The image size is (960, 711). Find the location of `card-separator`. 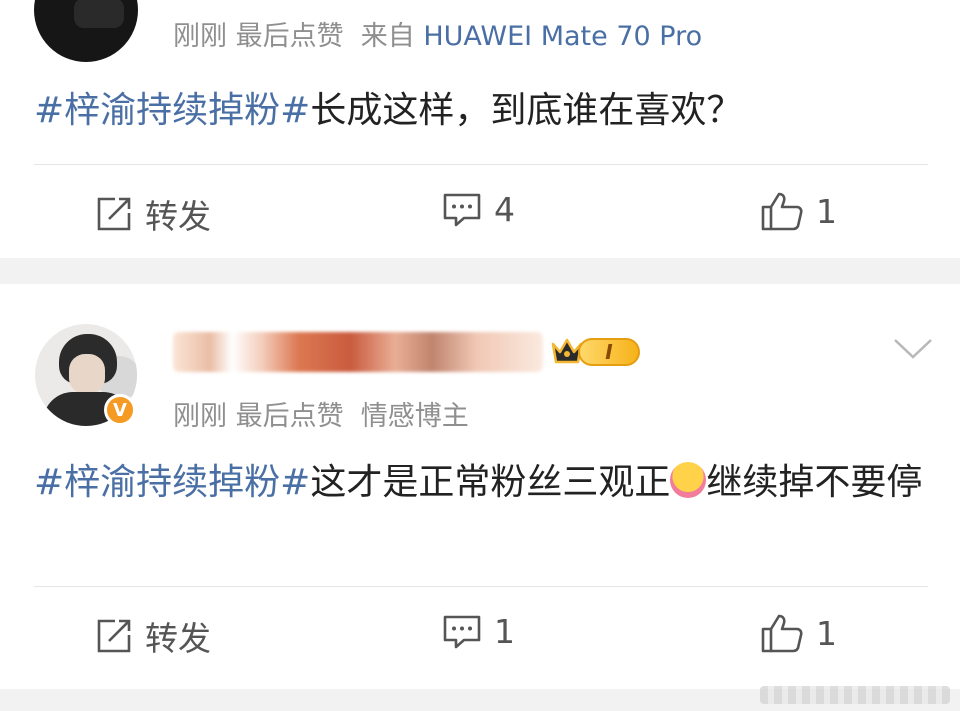

card-separator is located at coordinates (480, 271).